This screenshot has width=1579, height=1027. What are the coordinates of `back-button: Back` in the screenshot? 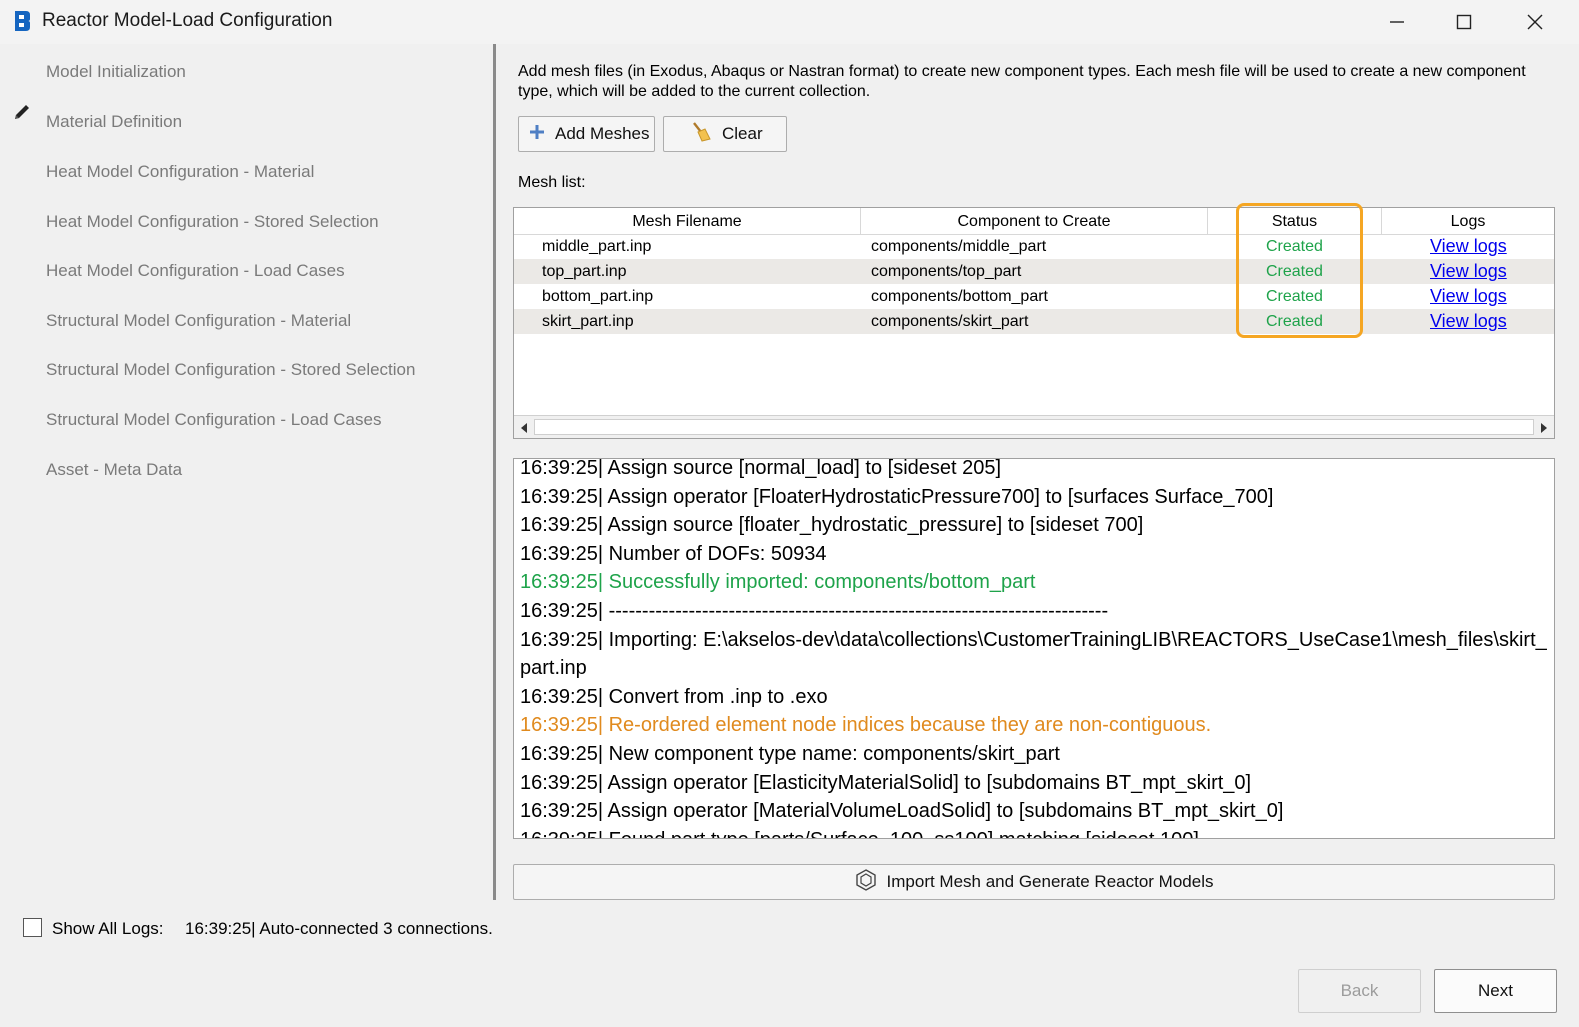 It's located at (1359, 991).